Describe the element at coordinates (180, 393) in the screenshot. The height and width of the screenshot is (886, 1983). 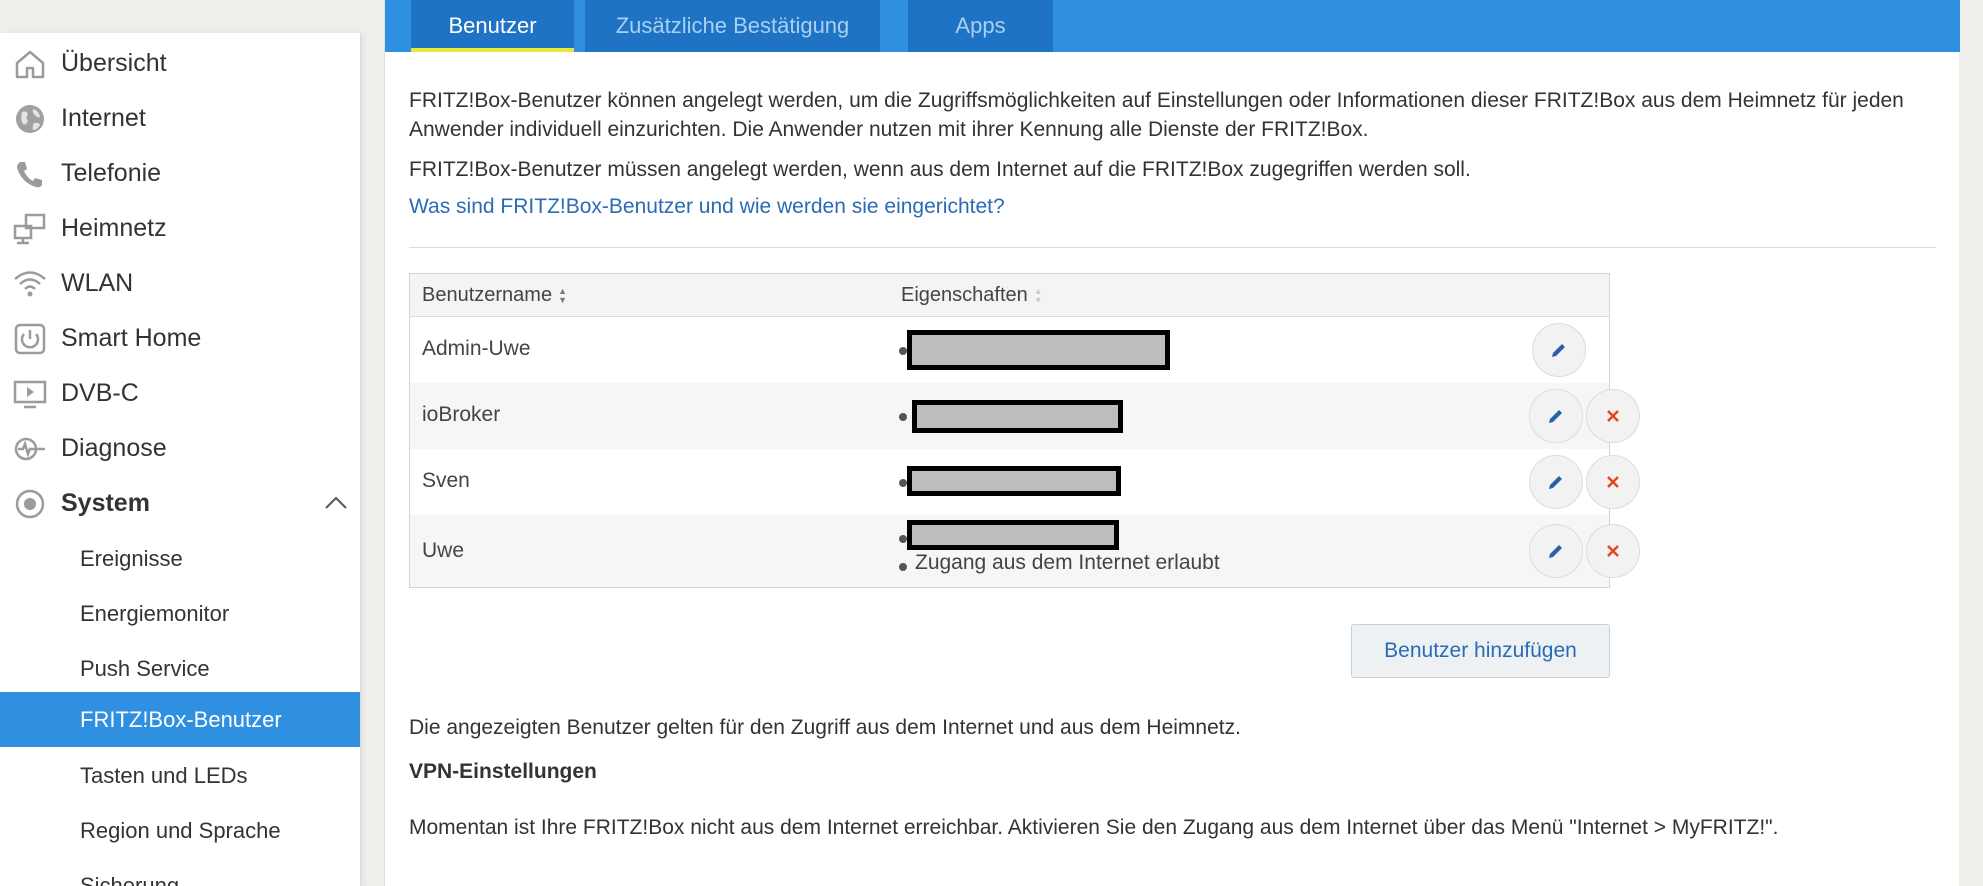
I see `nav-item-dvb-c: DVB-C` at that location.